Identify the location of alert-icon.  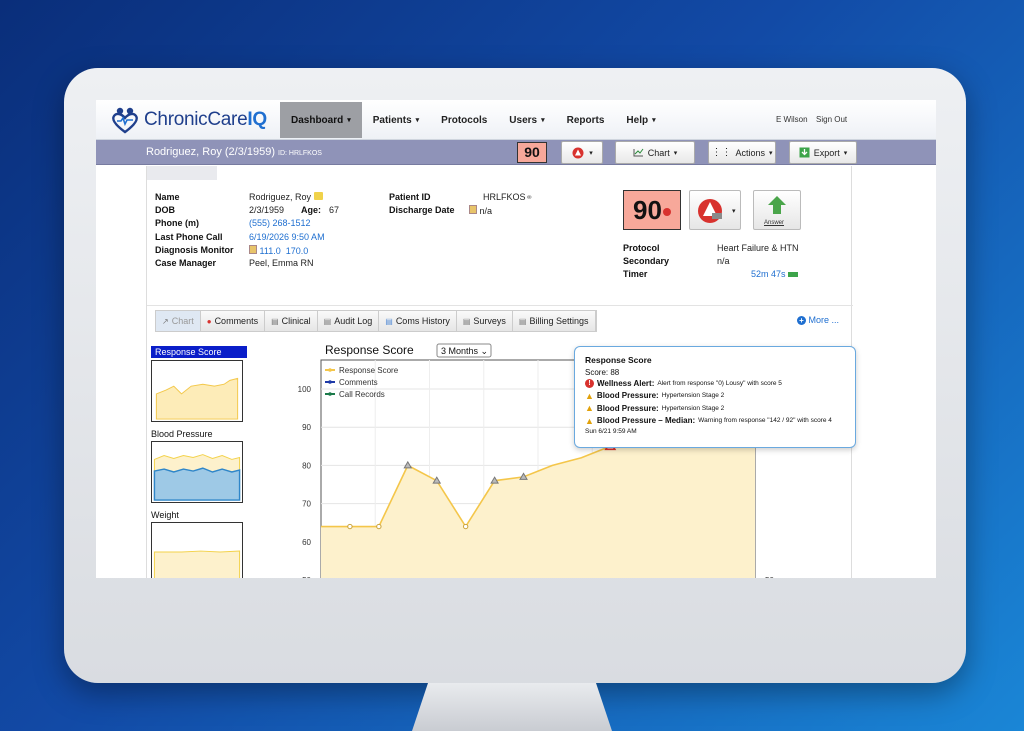
(578, 152).